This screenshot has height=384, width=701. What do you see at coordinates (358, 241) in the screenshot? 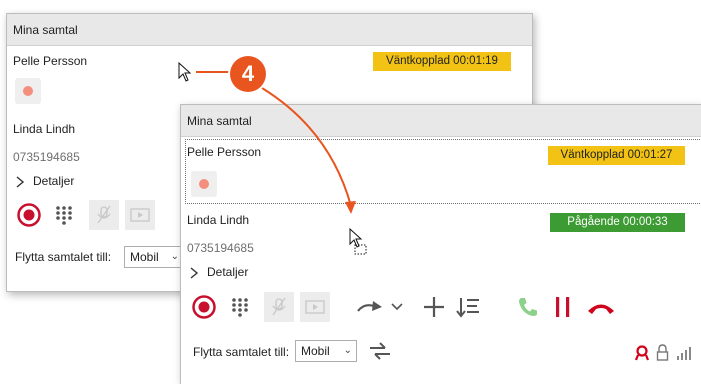
I see `drag-cursor-icon` at bounding box center [358, 241].